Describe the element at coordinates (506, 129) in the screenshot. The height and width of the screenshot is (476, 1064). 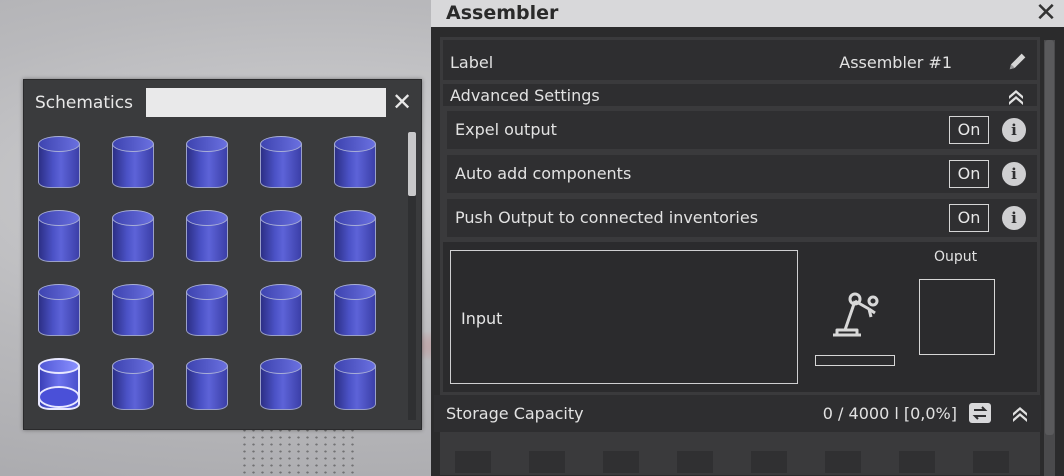
I see `setting-label: Expel output` at that location.